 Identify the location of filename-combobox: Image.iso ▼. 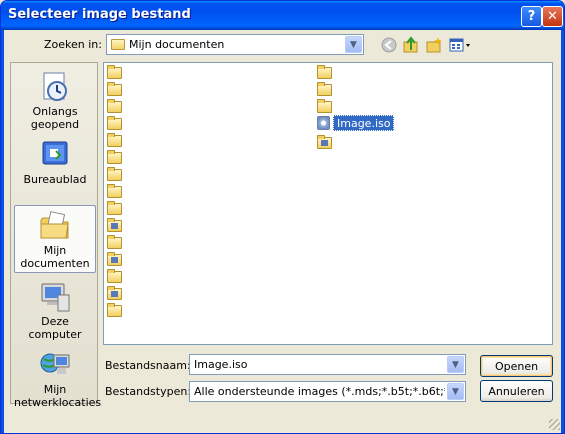
(327, 364).